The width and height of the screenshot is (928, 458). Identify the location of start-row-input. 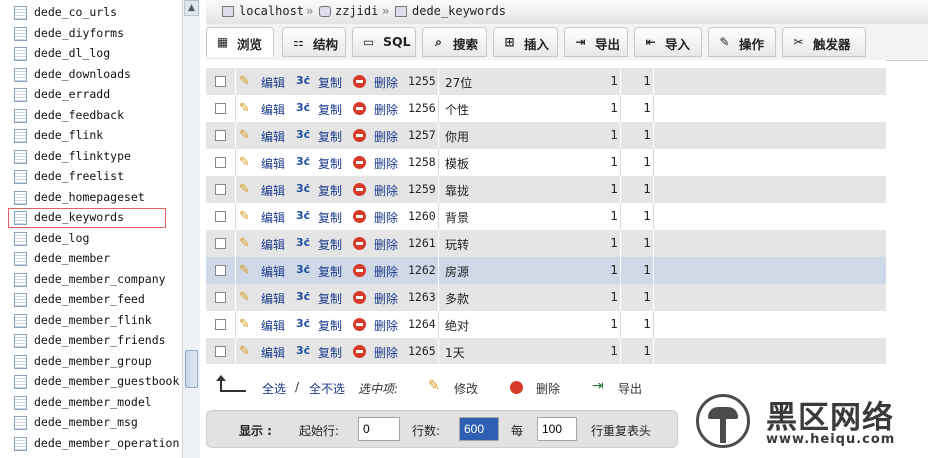
(379, 429).